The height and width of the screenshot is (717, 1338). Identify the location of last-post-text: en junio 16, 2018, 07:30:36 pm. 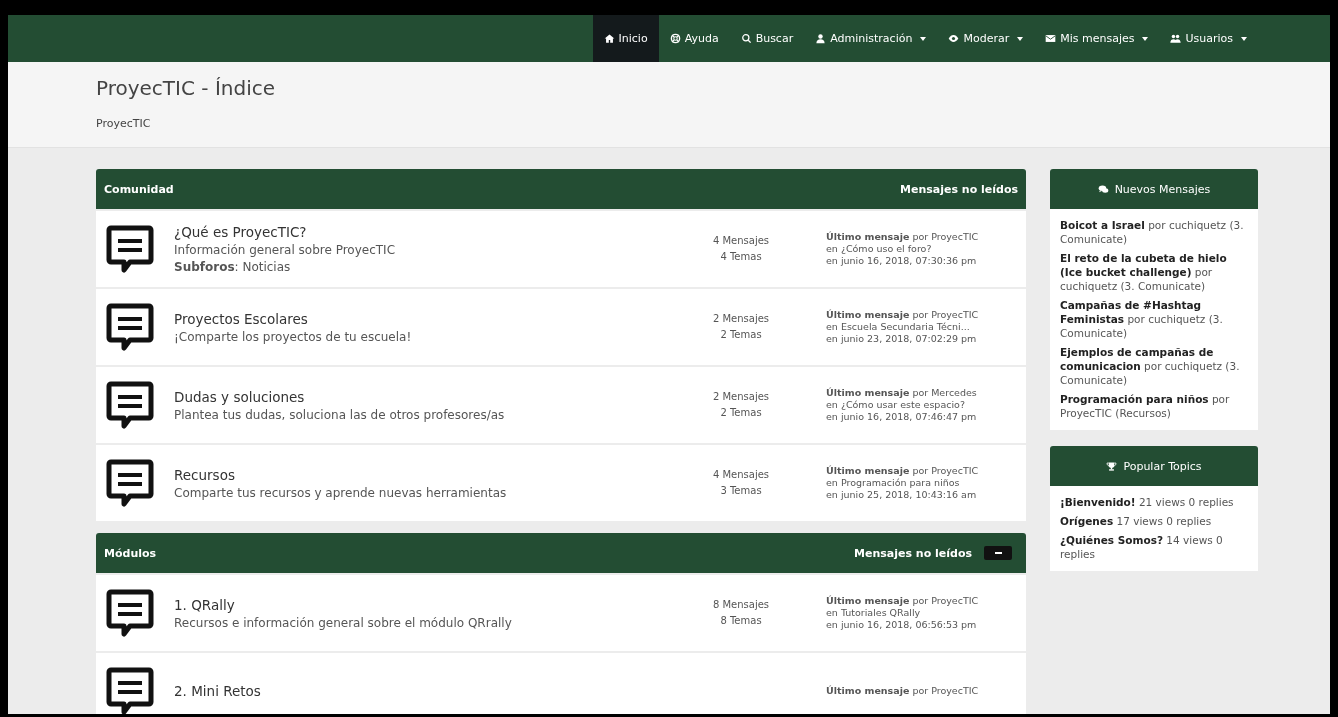
(902, 261).